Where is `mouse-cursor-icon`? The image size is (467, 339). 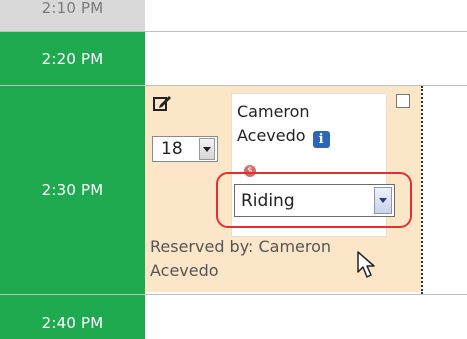
mouse-cursor-icon is located at coordinates (366, 264).